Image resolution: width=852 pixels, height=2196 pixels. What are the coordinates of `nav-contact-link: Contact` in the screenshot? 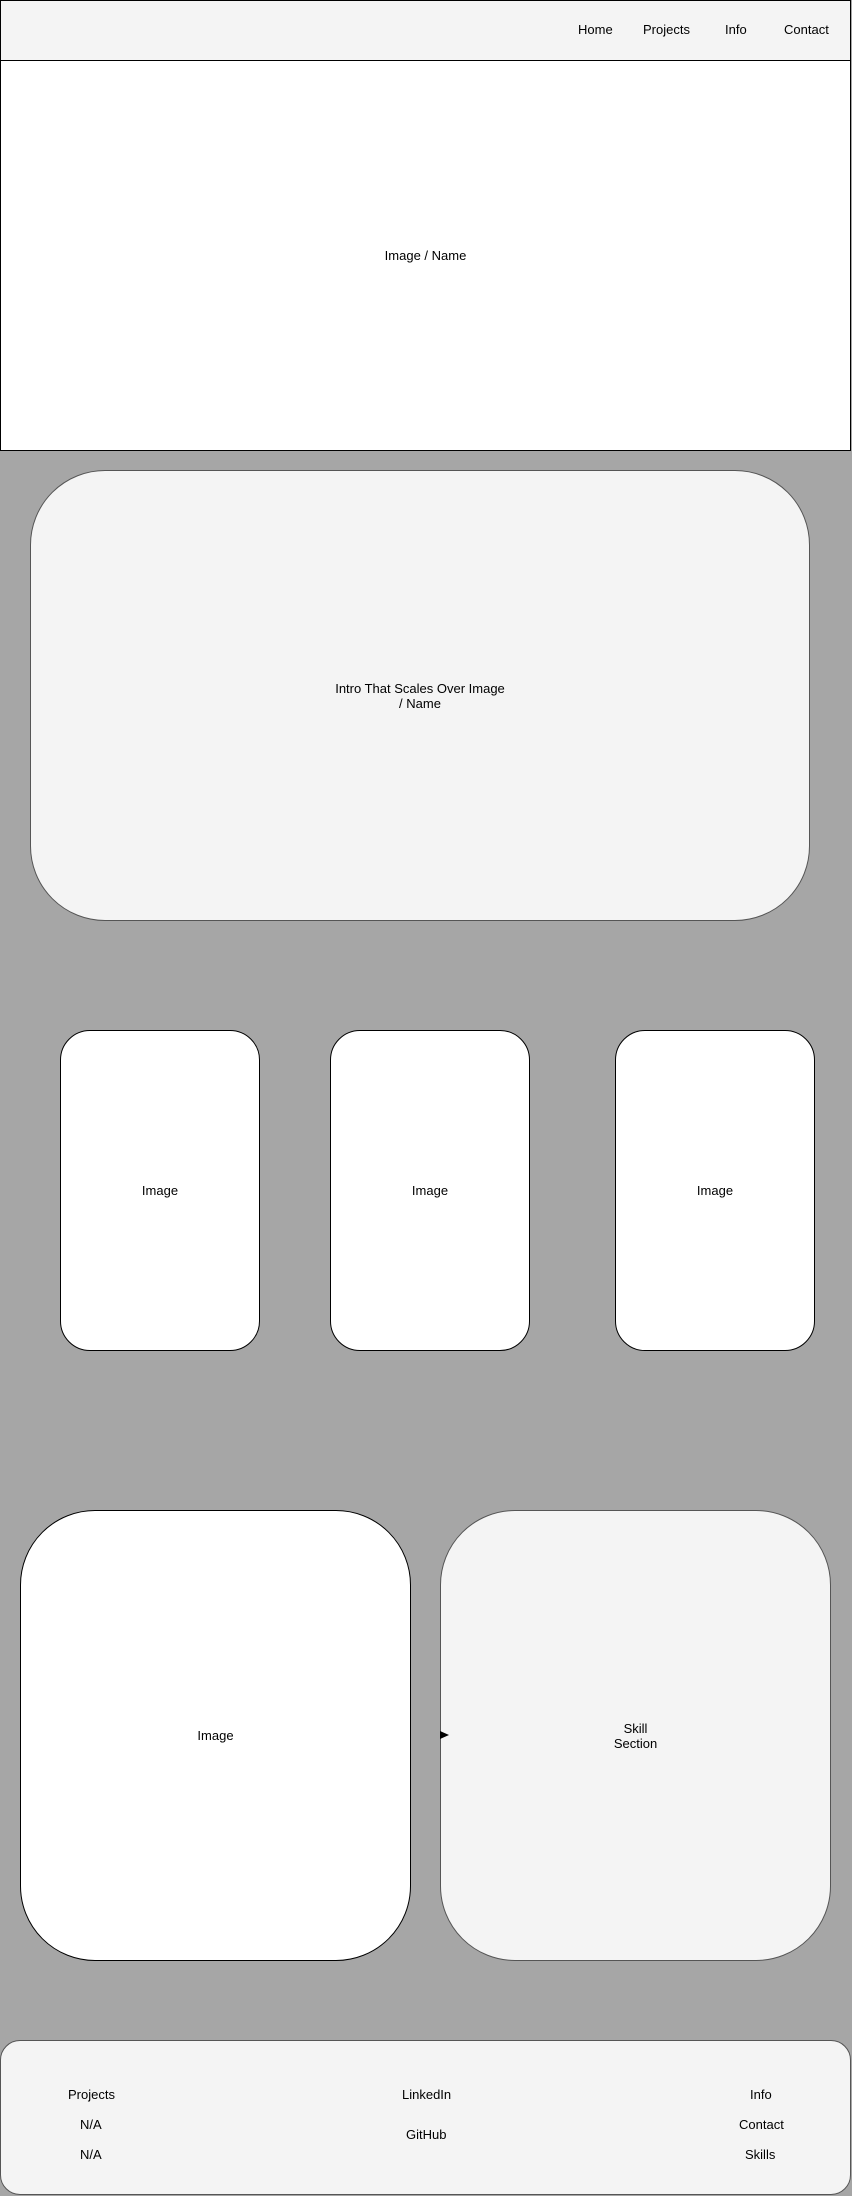 It's located at (806, 30).